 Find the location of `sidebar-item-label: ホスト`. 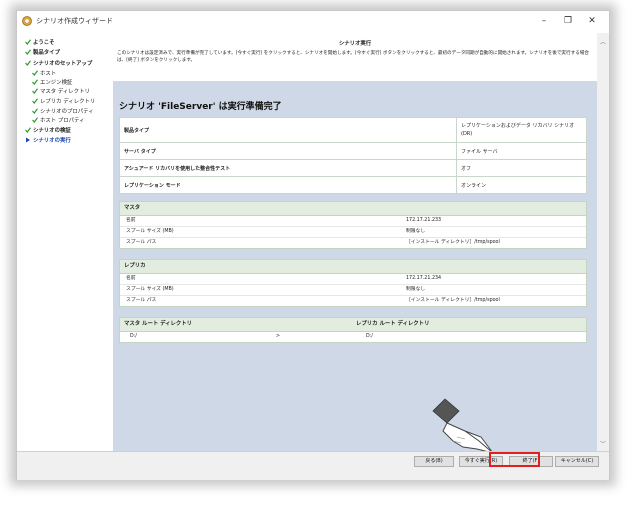

sidebar-item-label: ホスト is located at coordinates (48, 74).